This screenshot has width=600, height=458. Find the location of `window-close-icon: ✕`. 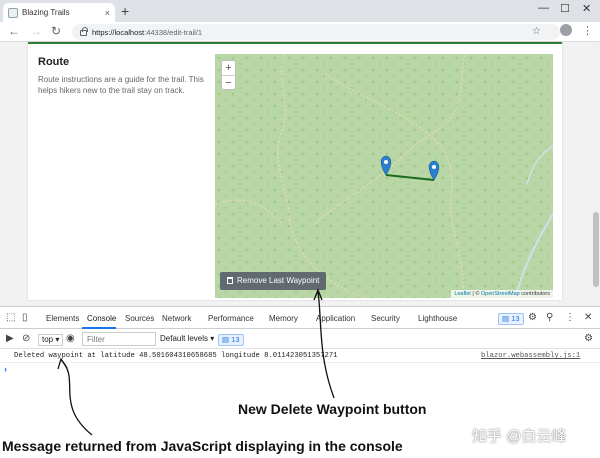

window-close-icon: ✕ is located at coordinates (586, 8).